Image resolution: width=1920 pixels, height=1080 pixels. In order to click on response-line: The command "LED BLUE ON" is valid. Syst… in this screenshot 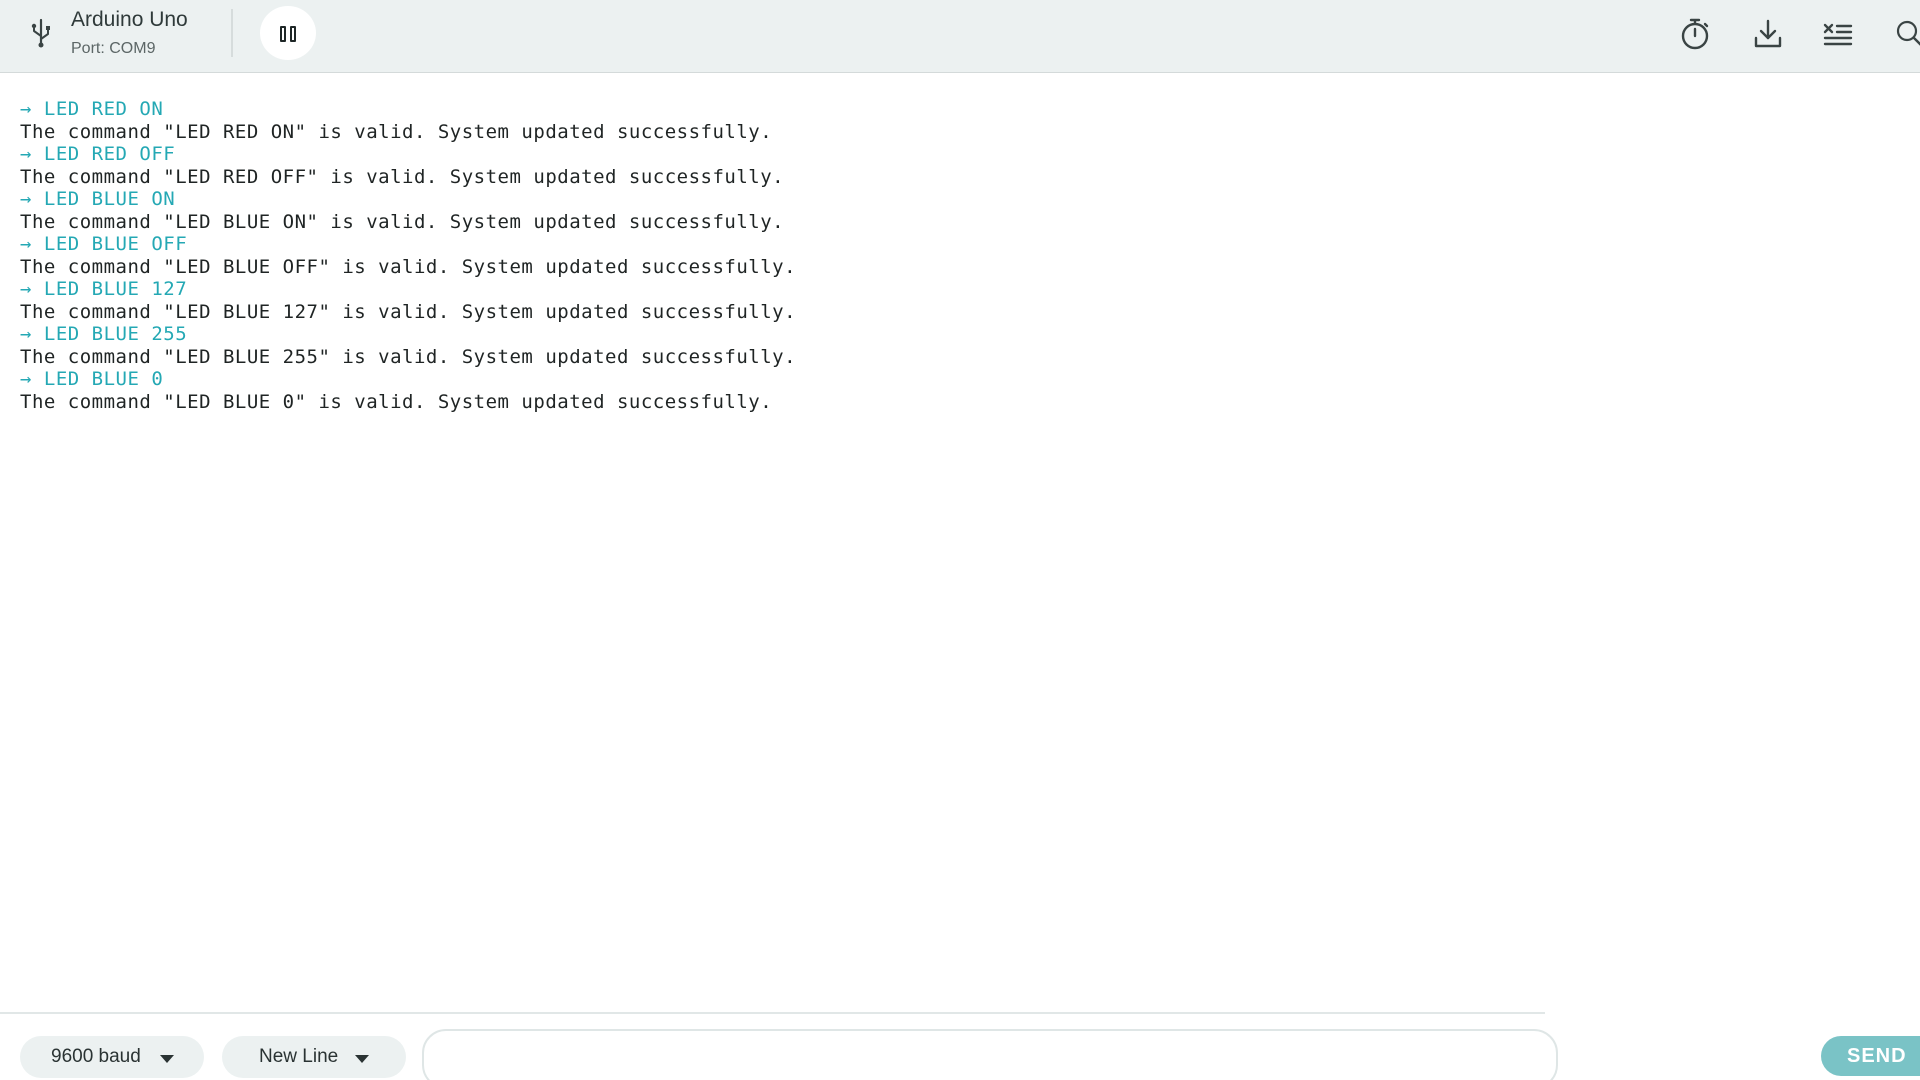, I will do `click(402, 222)`.